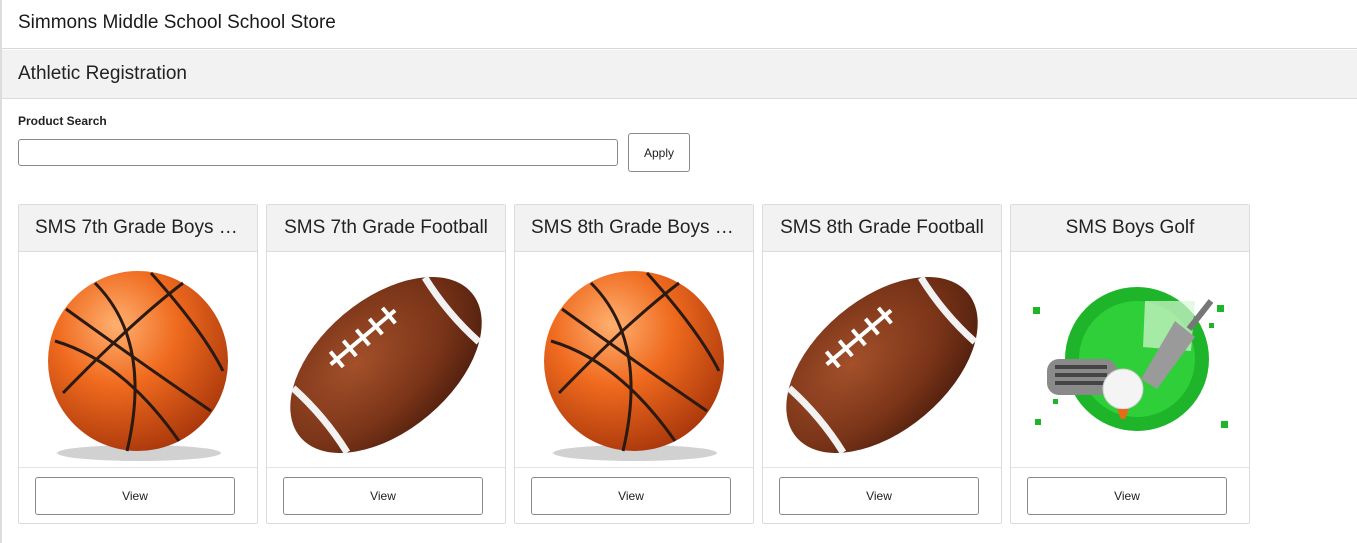  I want to click on product-card: SMS 7th Grade Boys B... View, so click(138, 364).